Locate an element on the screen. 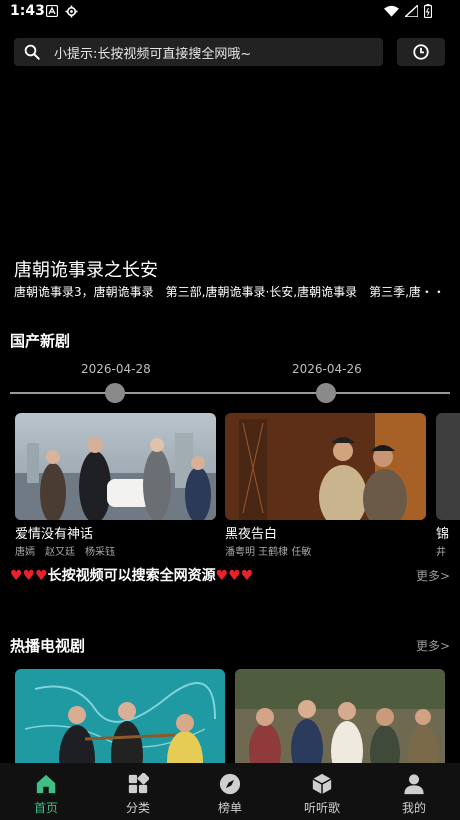 The height and width of the screenshot is (820, 460). clock-icon is located at coordinates (421, 52).